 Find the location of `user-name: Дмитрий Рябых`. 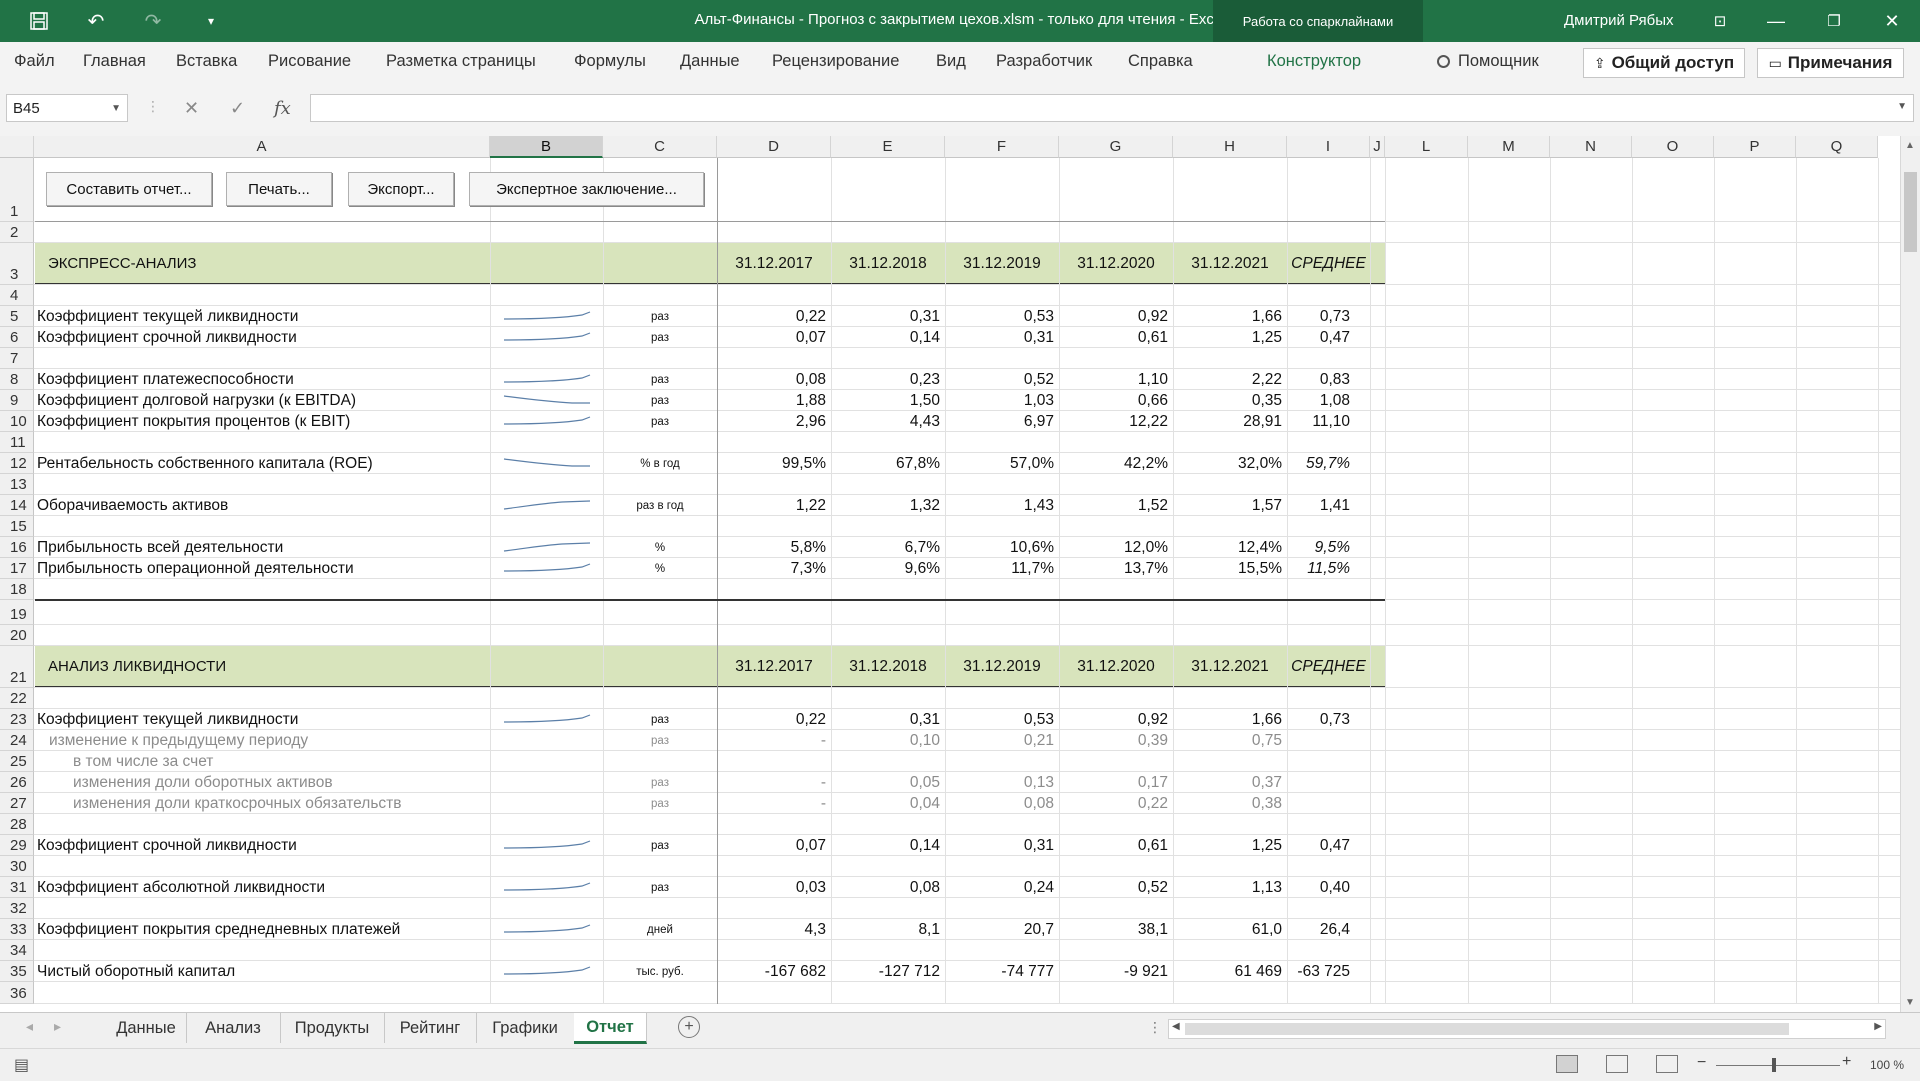

user-name: Дмитрий Рябых is located at coordinates (1619, 20).